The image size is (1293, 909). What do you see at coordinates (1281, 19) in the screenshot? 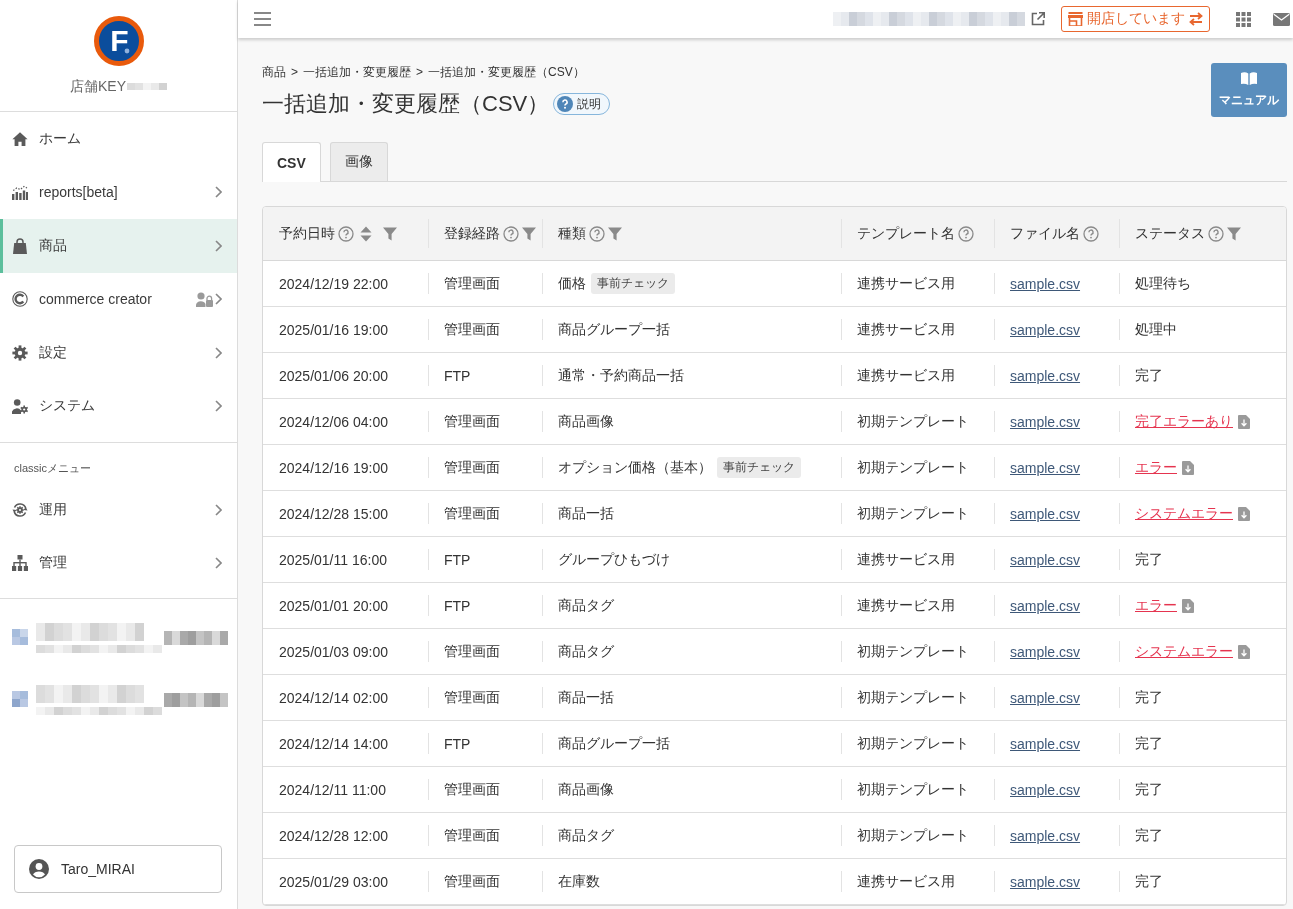
I see `mail-icon` at bounding box center [1281, 19].